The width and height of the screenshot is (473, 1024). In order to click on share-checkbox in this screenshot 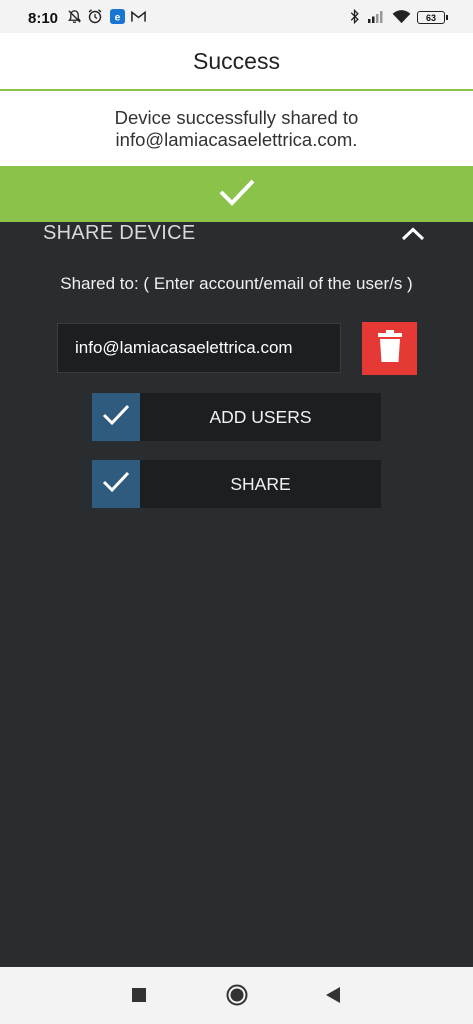, I will do `click(116, 484)`.